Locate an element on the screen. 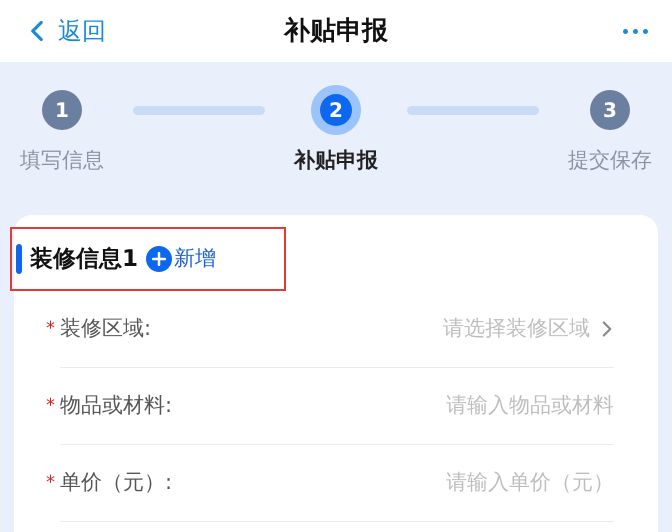 The image size is (672, 532). accent-bar is located at coordinates (19, 259).